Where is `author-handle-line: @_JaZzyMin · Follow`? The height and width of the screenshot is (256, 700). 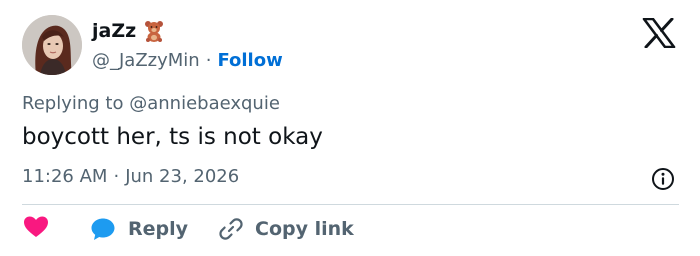 author-handle-line: @_JaZzyMin · Follow is located at coordinates (187, 60).